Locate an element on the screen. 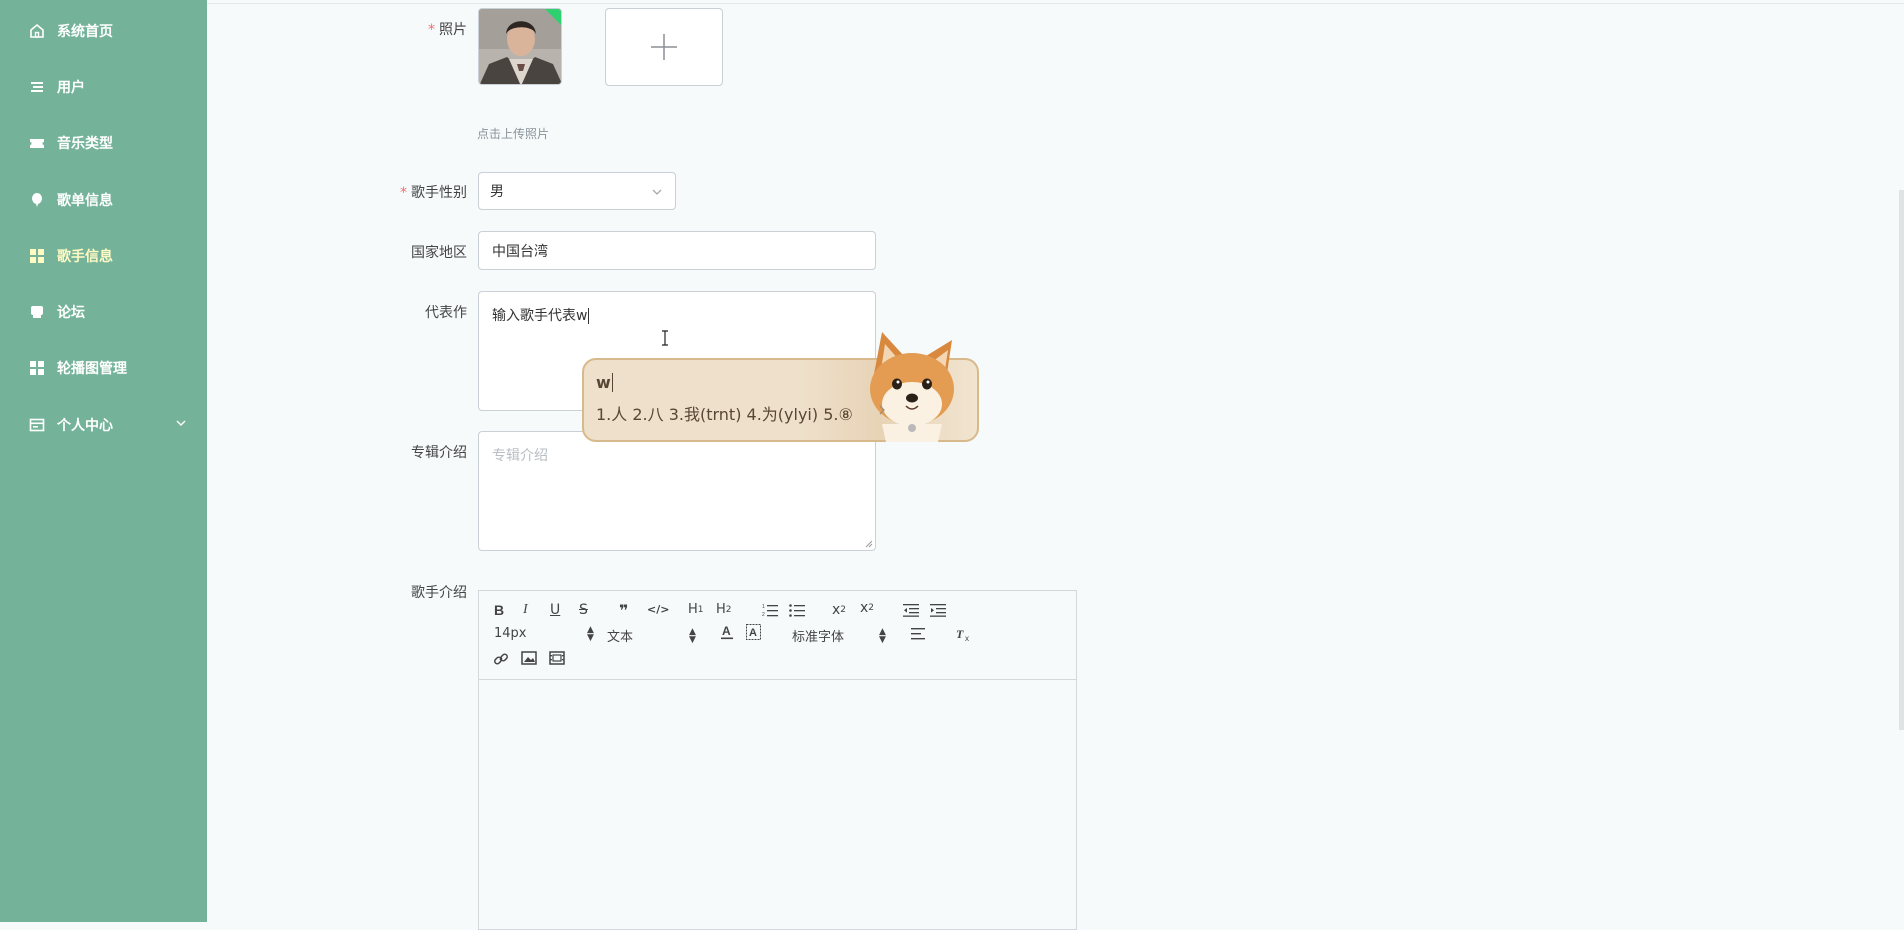 The width and height of the screenshot is (1904, 930). code-block-icon: </> is located at coordinates (658, 609).